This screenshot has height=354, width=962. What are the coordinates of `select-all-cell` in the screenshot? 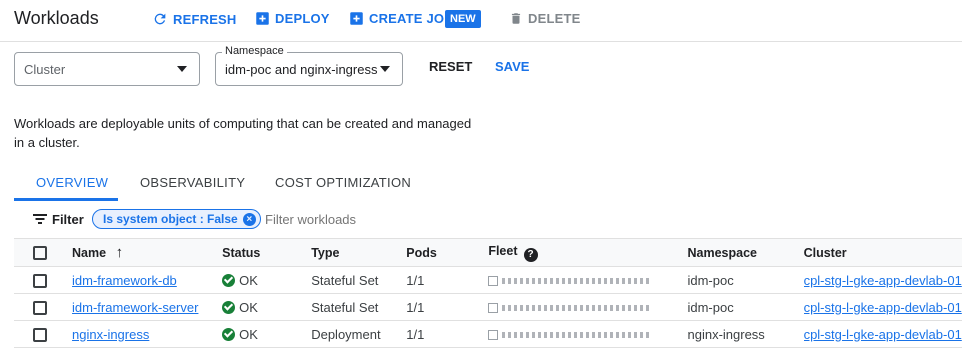 It's located at (43, 252).